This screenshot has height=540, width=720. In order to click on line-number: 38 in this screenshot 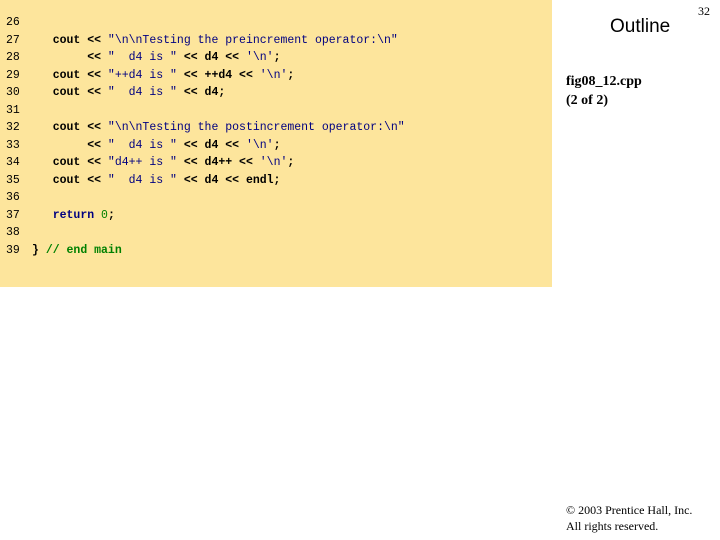, I will do `click(13, 232)`.